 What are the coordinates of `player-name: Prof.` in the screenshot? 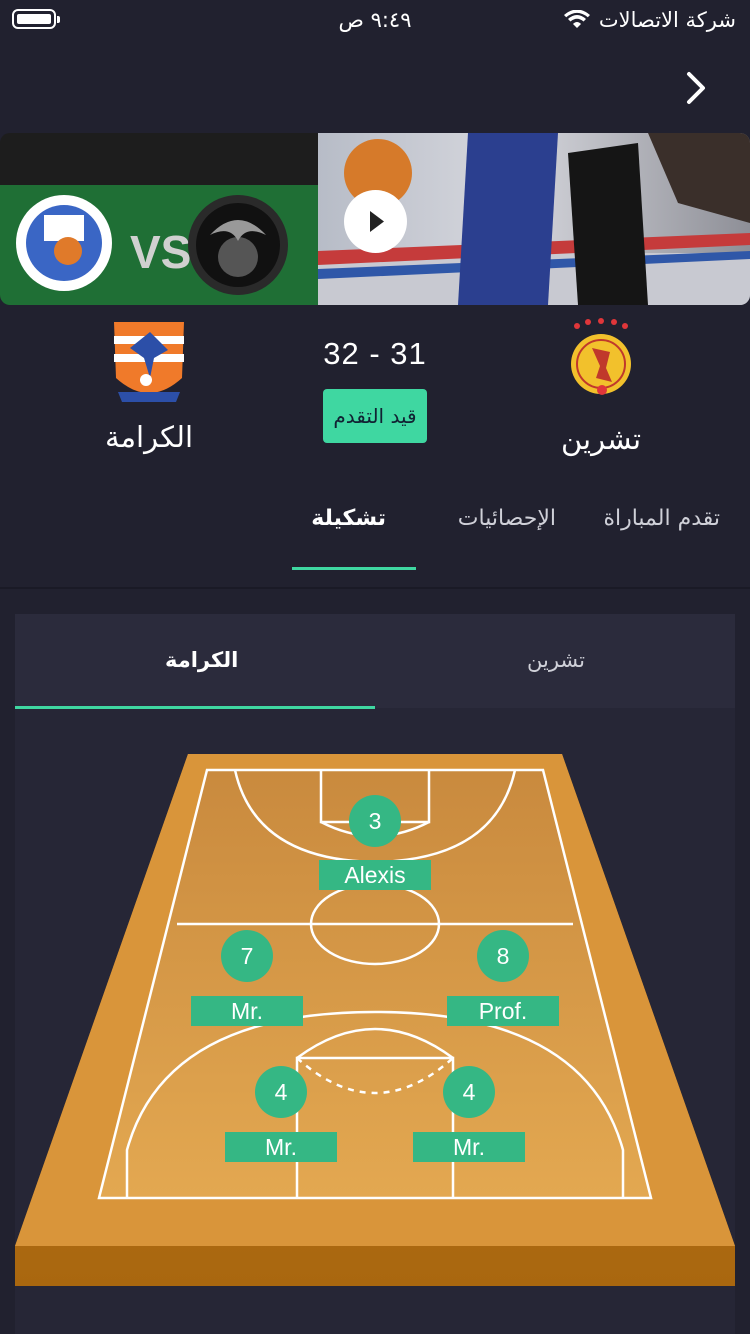 It's located at (503, 1011).